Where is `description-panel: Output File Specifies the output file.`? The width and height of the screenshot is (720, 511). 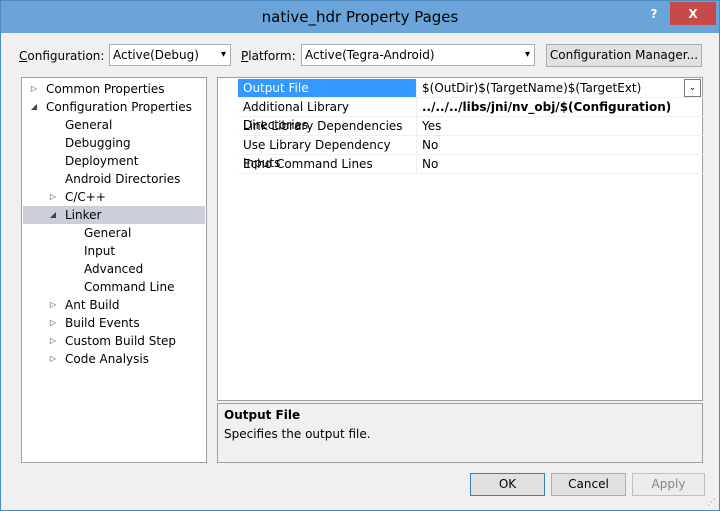
description-panel: Output File Specifies the output file. is located at coordinates (460, 433).